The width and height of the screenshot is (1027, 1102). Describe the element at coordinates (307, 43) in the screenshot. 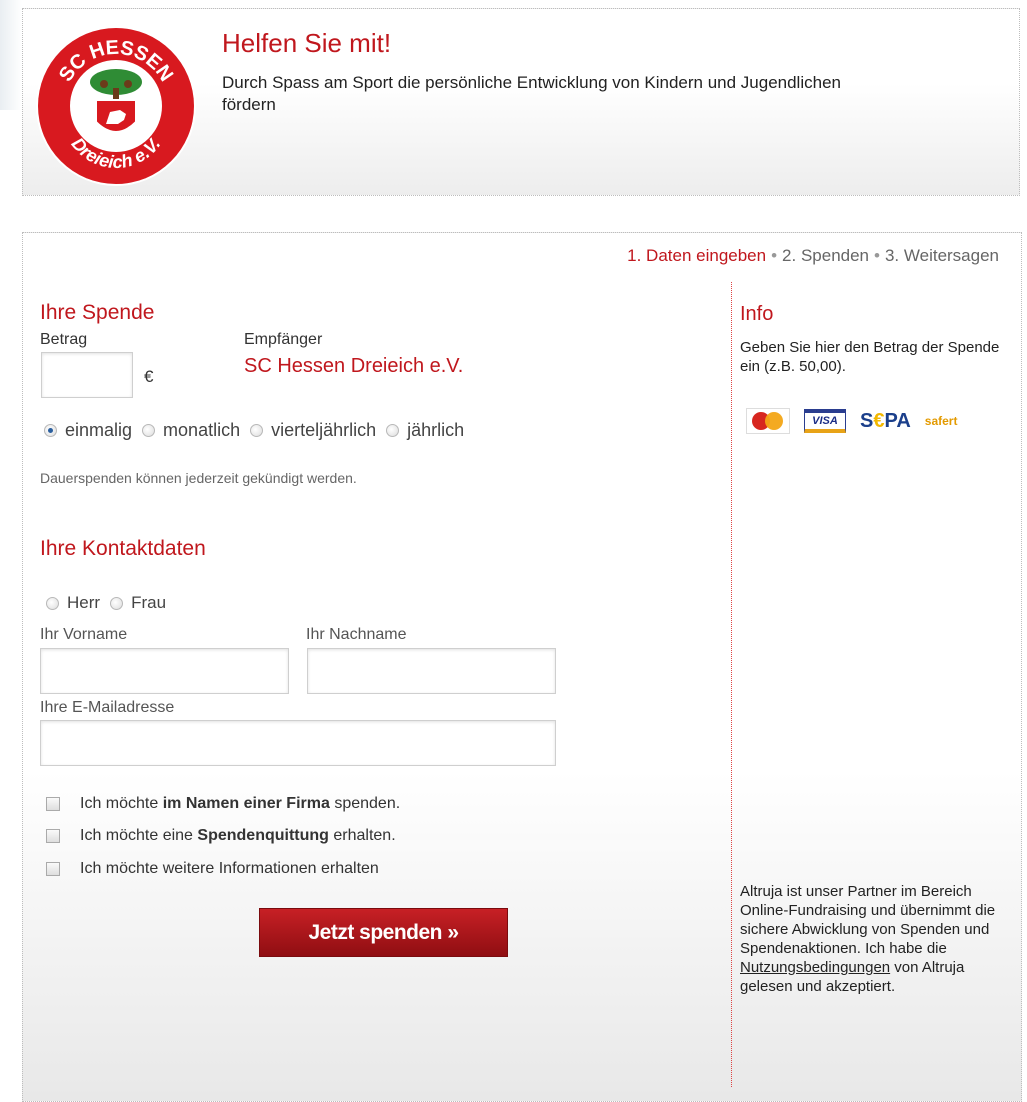

I see `page-title: Helfen Sie mit!` at that location.